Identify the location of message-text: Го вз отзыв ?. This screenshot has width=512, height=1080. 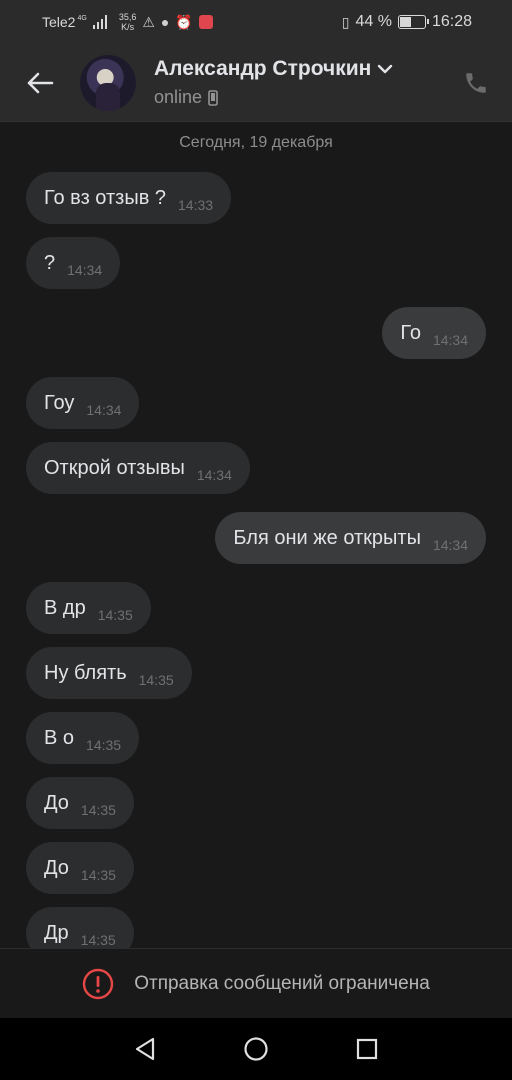
(105, 197).